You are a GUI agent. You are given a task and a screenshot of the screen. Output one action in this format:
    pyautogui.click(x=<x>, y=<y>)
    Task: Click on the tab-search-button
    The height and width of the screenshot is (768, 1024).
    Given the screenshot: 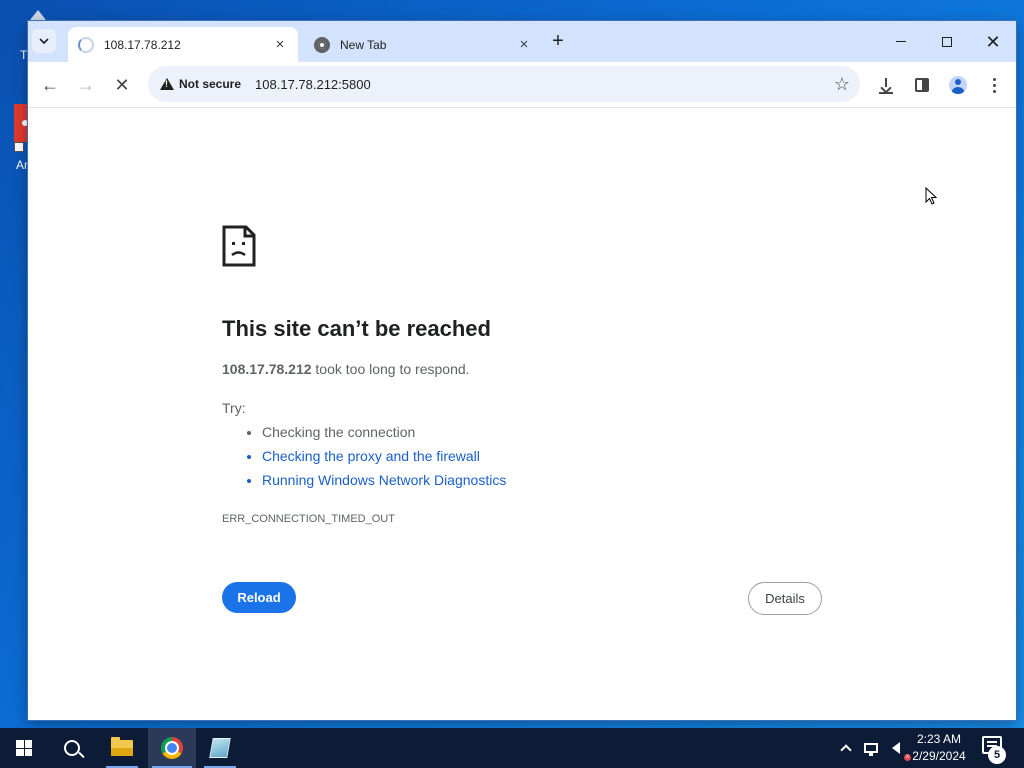 What is the action you would take?
    pyautogui.click(x=44, y=41)
    